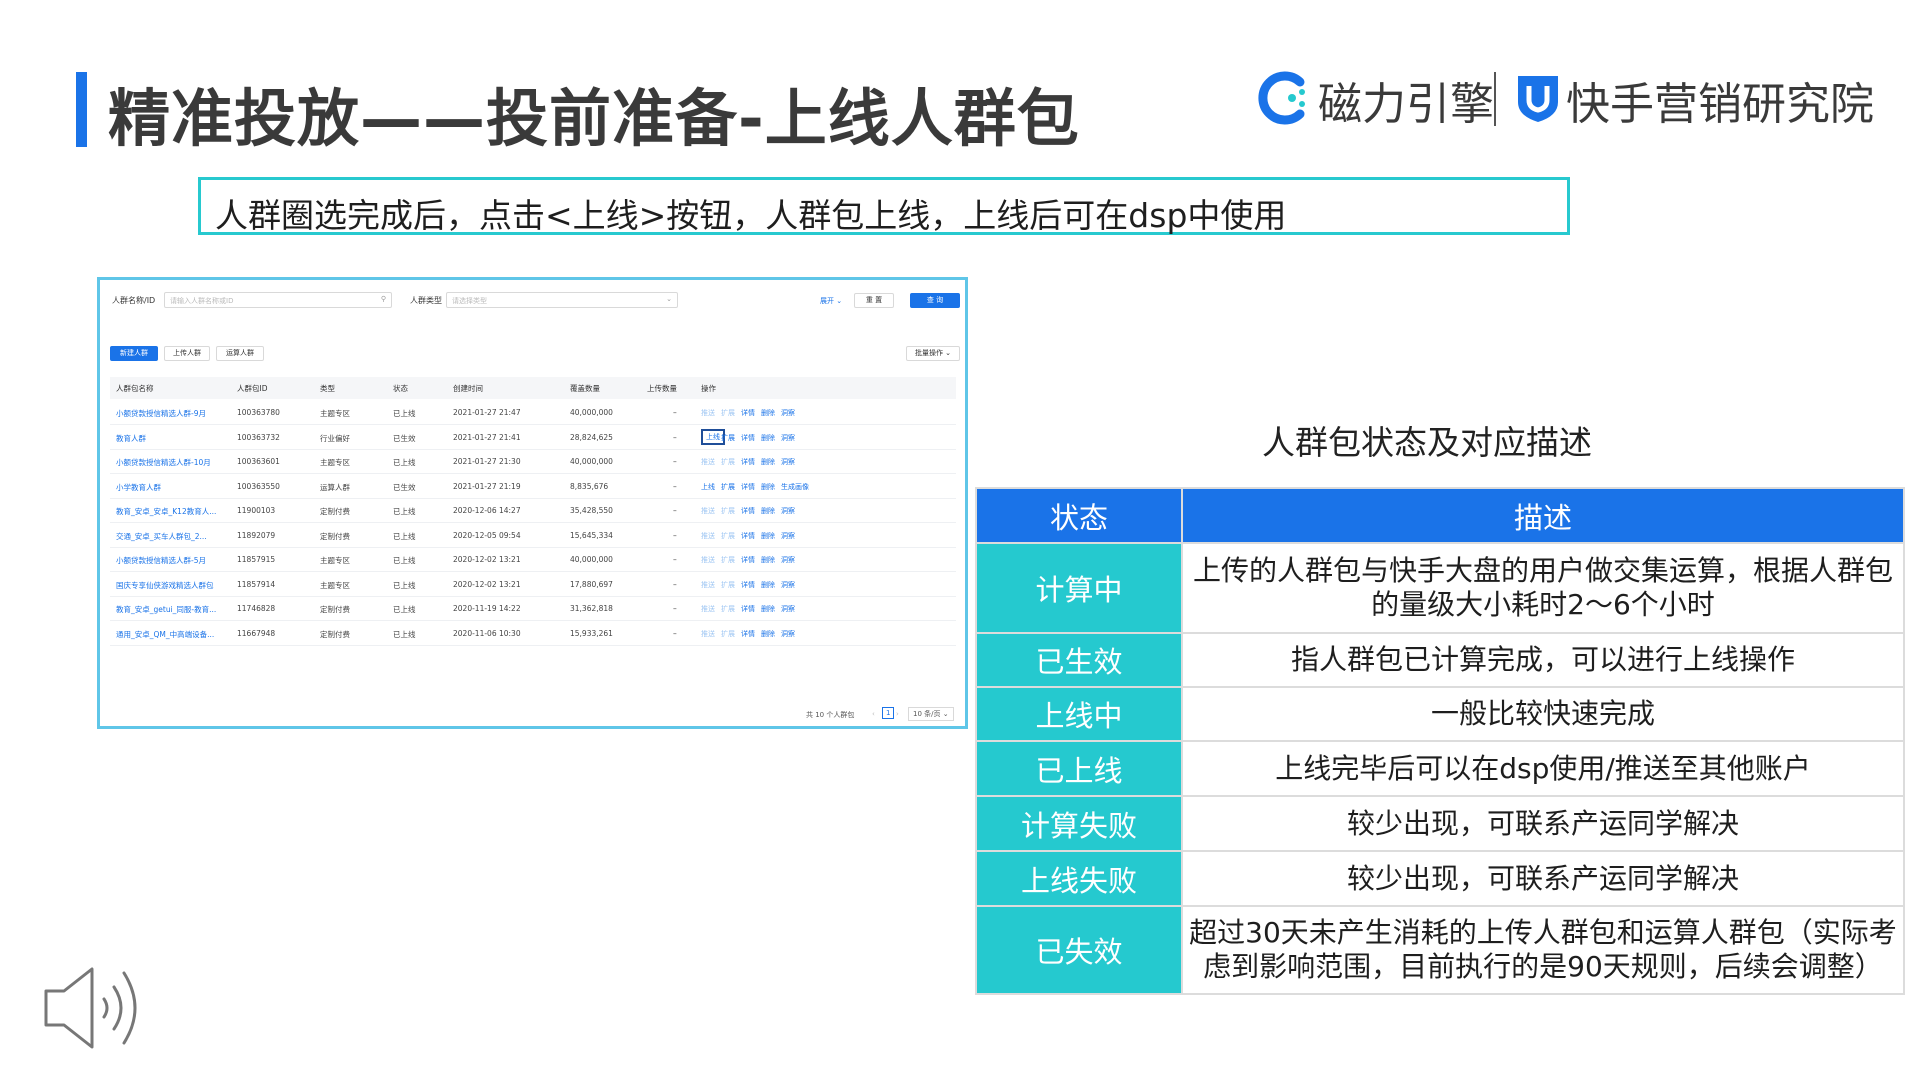 The height and width of the screenshot is (1080, 1920). What do you see at coordinates (161, 413) in the screenshot?
I see `audience-name-link: 小额贷款授信精选人群-9月` at bounding box center [161, 413].